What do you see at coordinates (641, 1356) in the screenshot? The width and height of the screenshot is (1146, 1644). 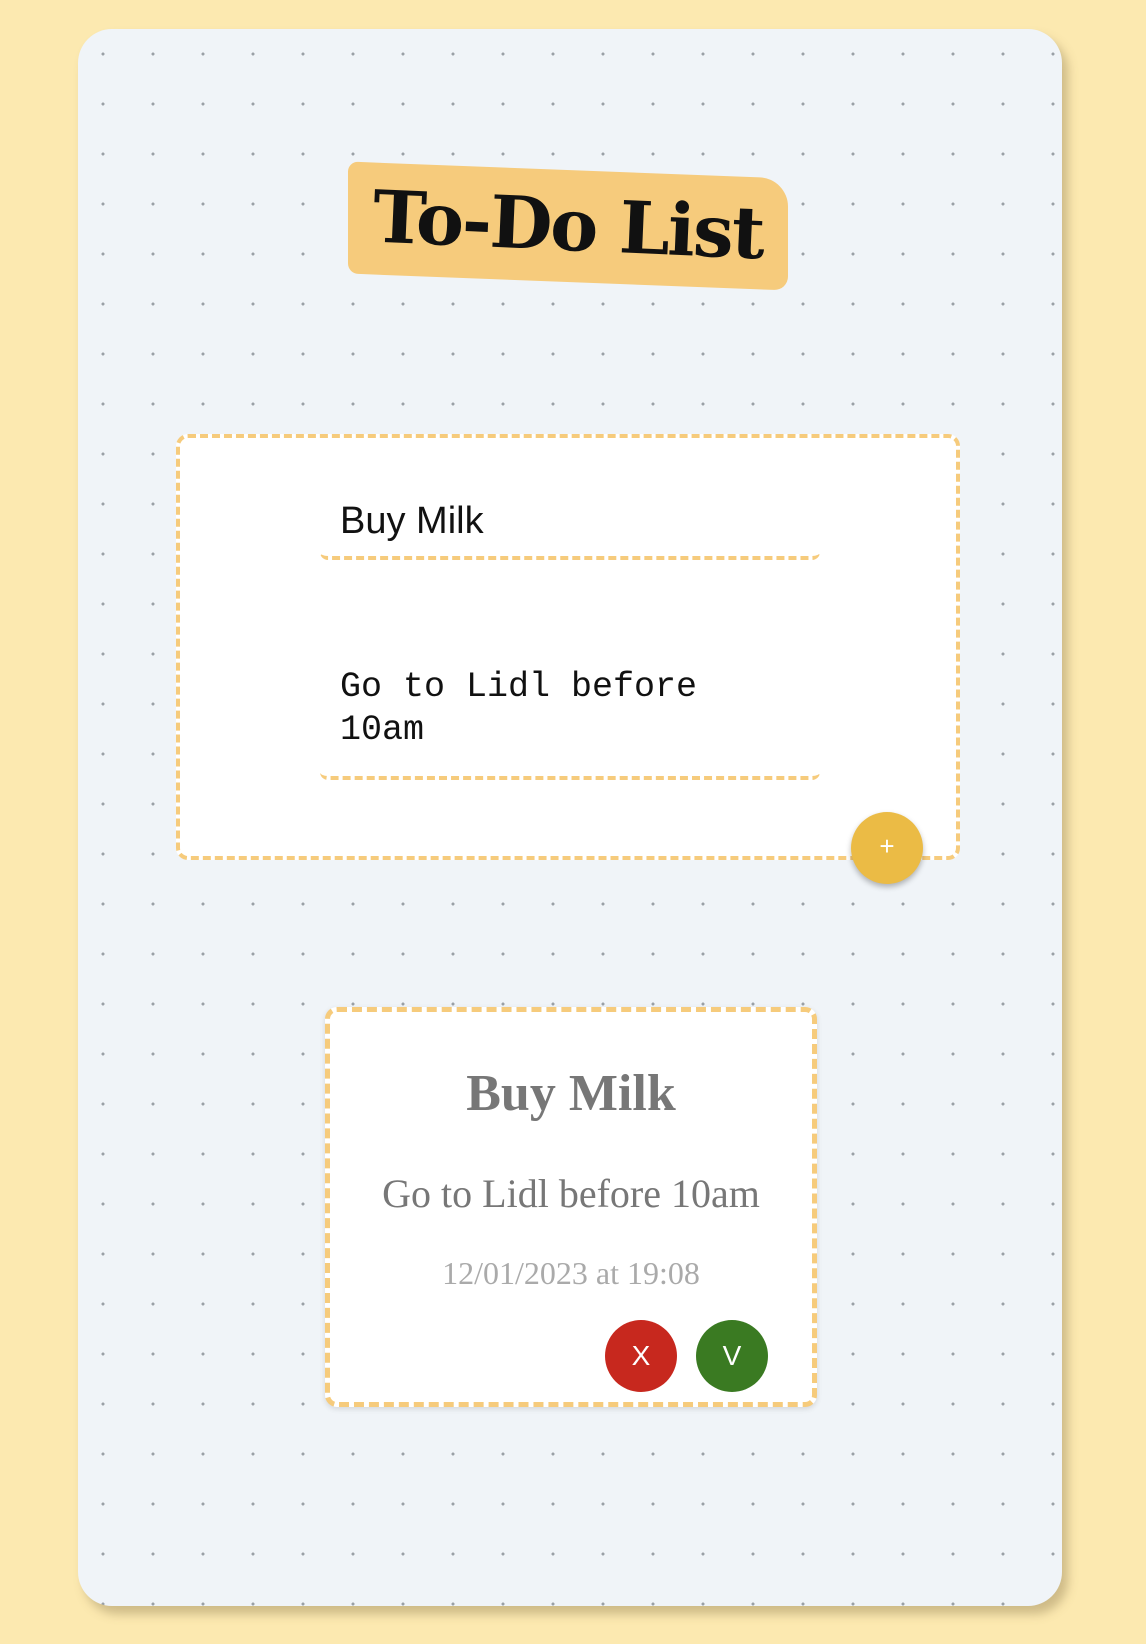 I see `delete-todo-button: X` at bounding box center [641, 1356].